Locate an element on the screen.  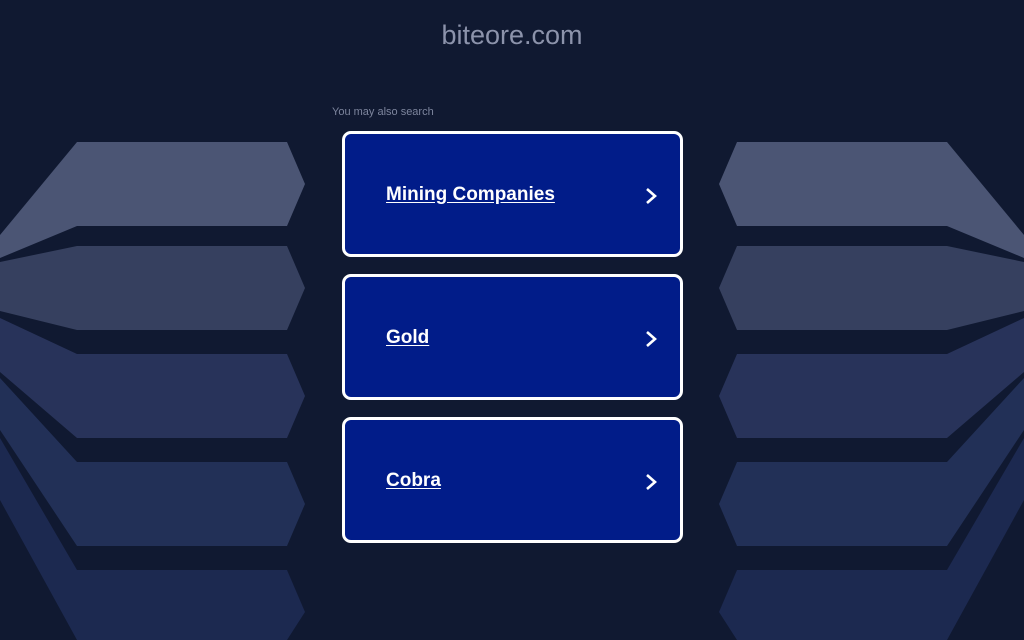
related-link-mining-companies: Mining Companies is located at coordinates (512, 194).